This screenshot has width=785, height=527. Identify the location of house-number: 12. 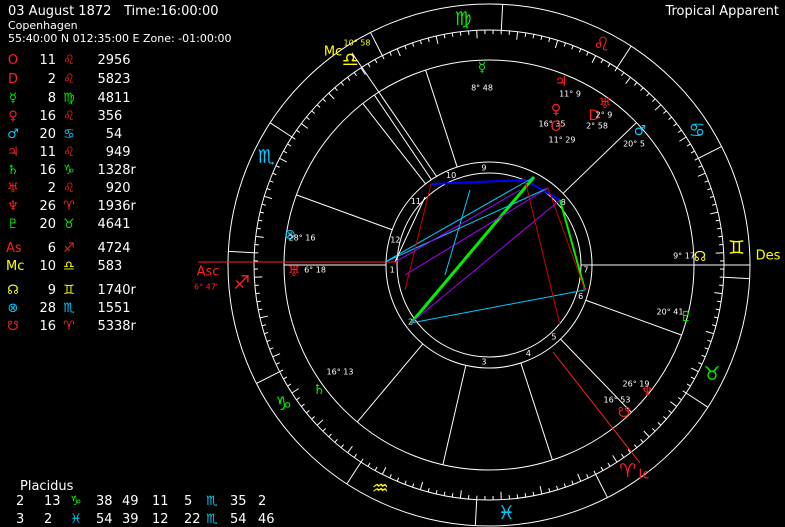
(395, 239).